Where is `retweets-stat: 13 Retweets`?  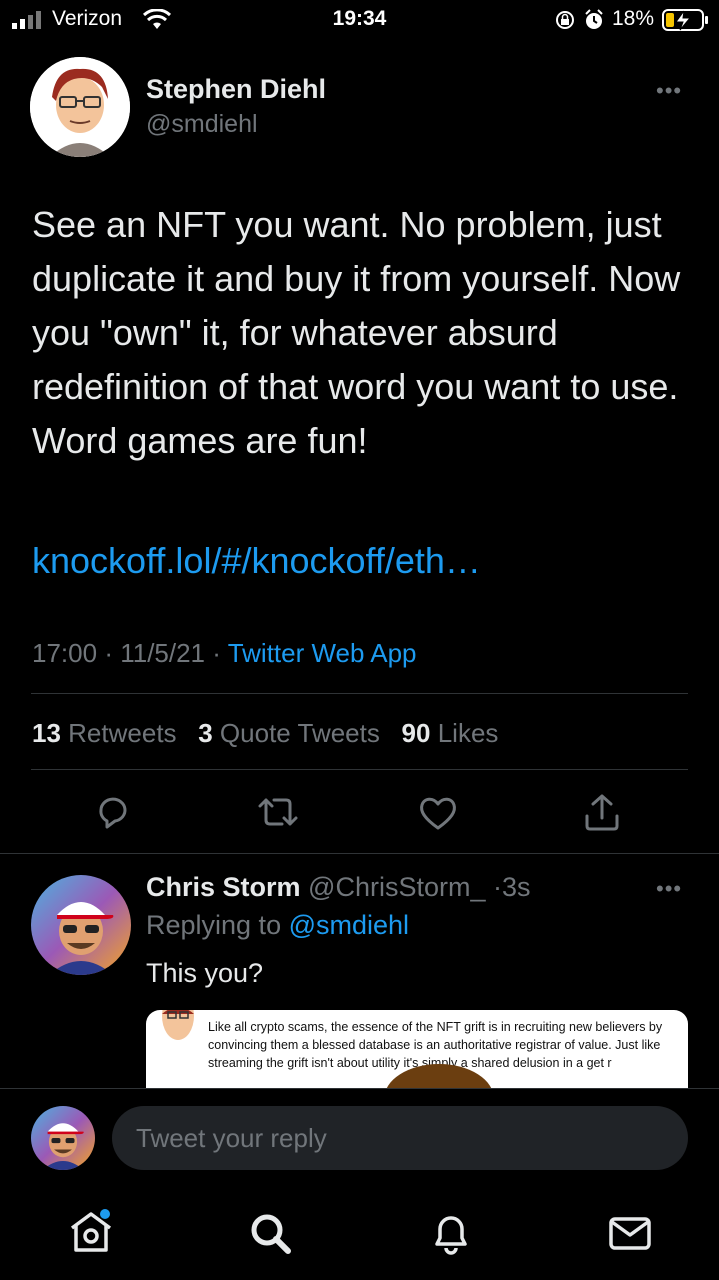
retweets-stat: 13 Retweets is located at coordinates (104, 733).